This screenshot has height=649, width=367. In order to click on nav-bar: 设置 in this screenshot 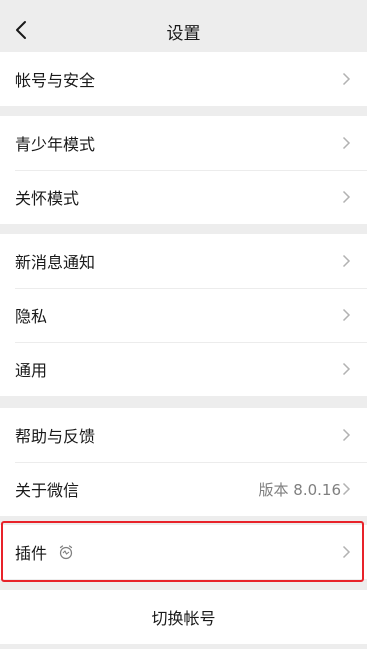, I will do `click(183, 29)`.